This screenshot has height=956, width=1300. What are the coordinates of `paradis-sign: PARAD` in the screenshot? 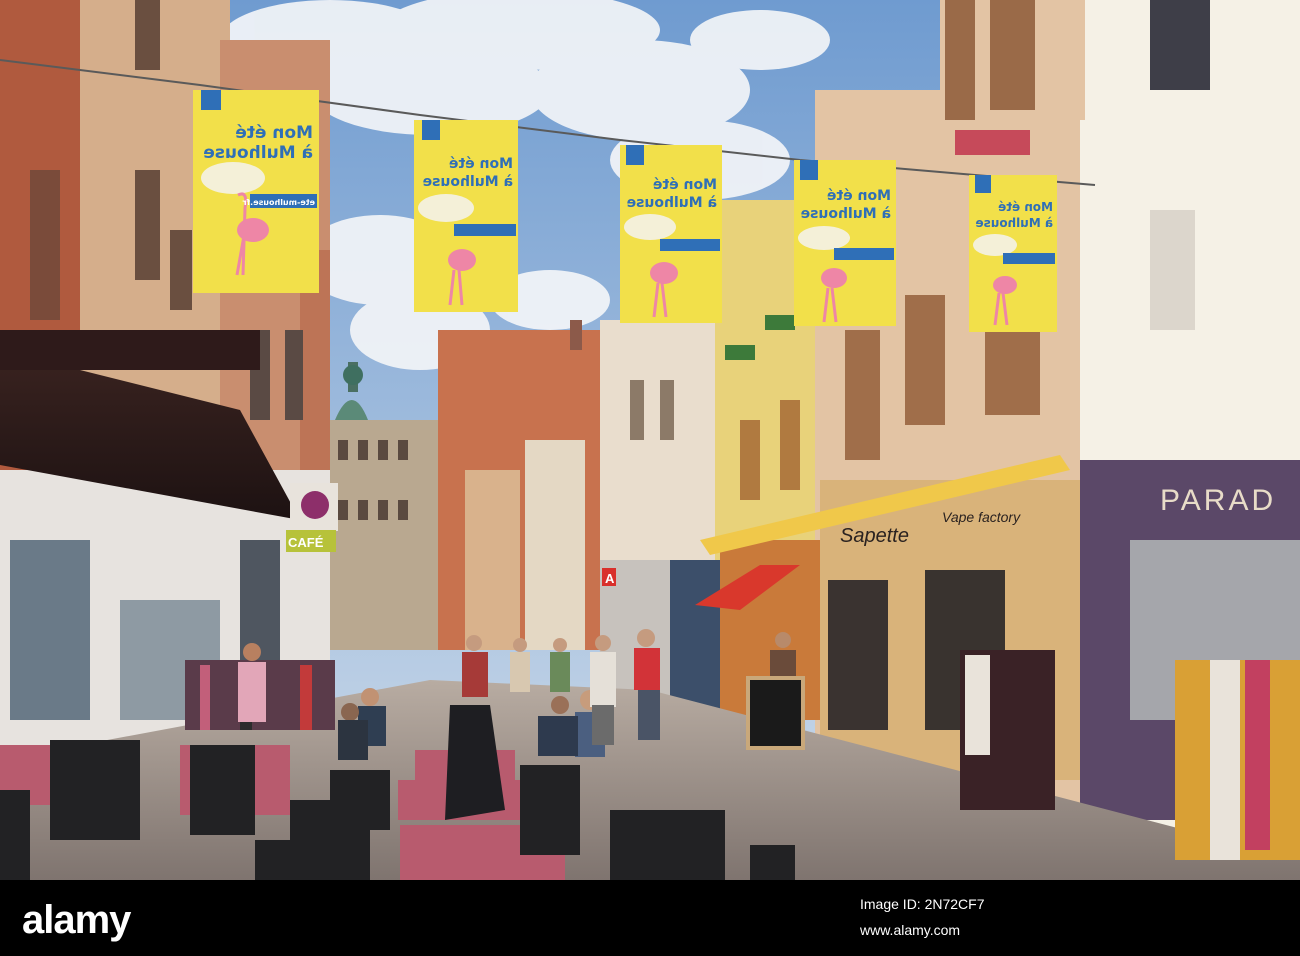 It's located at (1218, 500).